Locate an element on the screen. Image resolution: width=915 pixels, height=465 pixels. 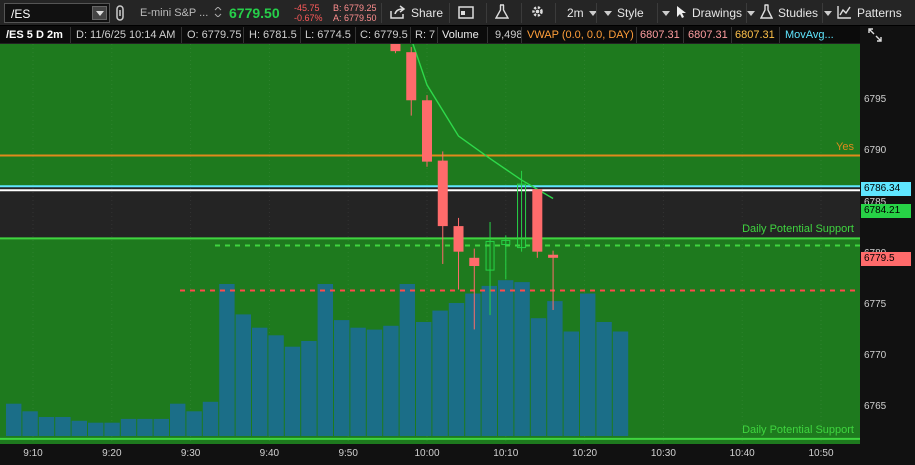
calendar-button is located at coordinates (466, 13).